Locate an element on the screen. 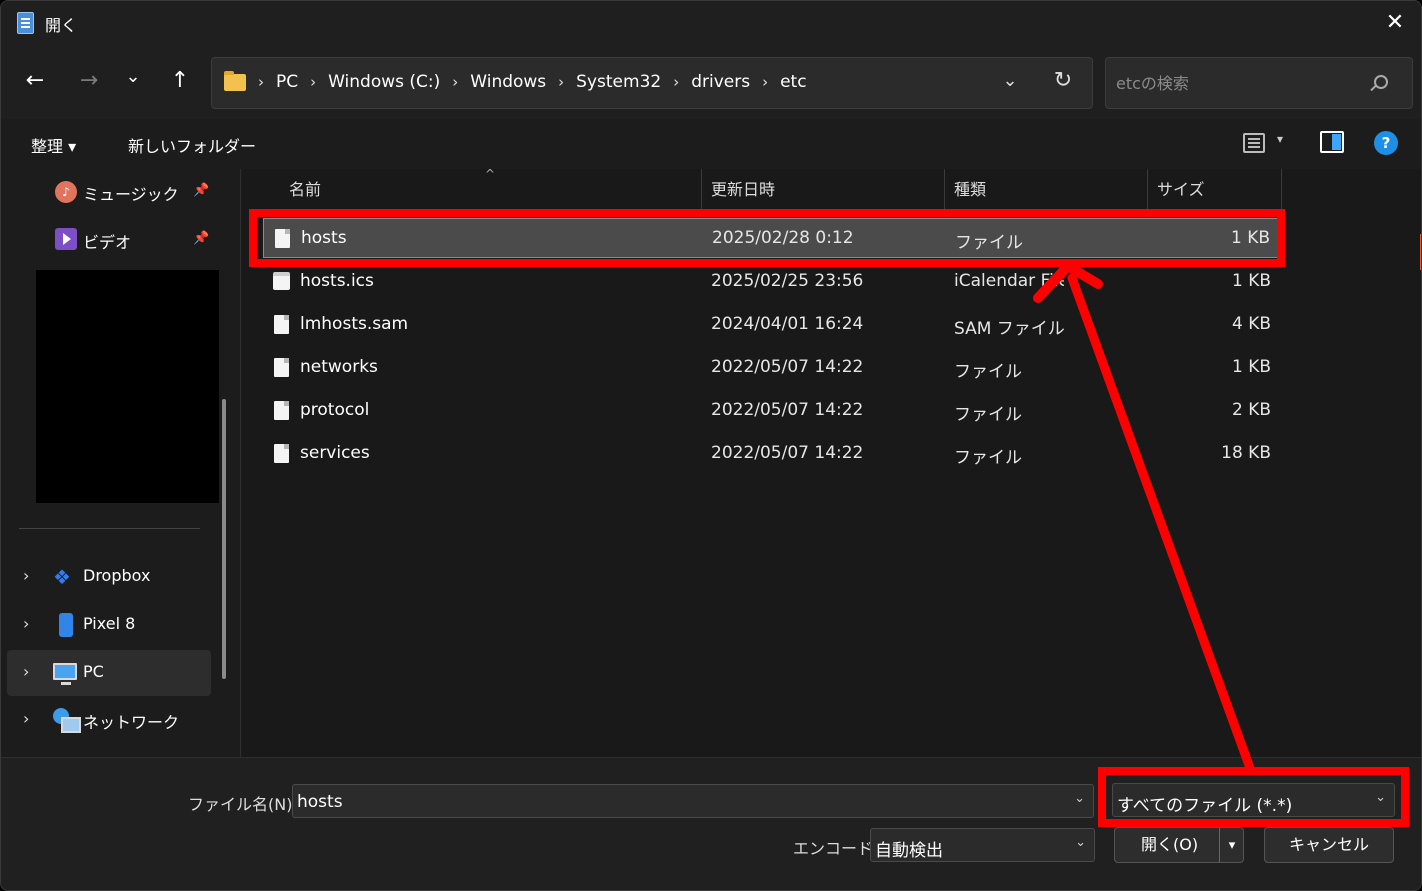 The image size is (1422, 891). phone-icon is located at coordinates (66, 625).